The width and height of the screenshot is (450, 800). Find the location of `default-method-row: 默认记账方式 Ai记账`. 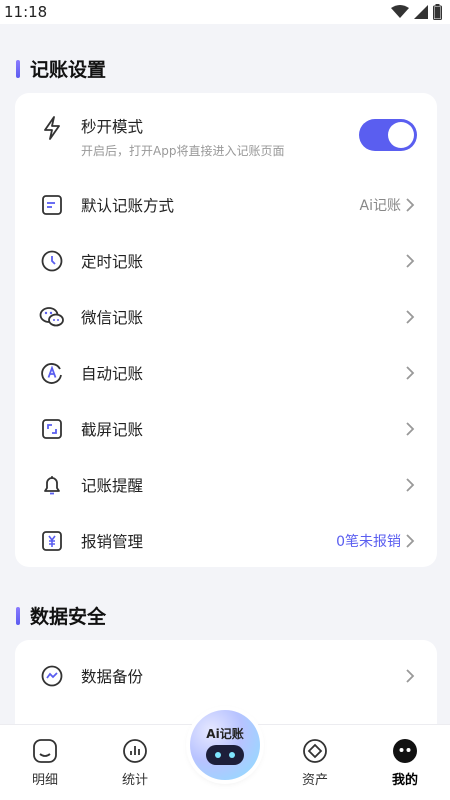

default-method-row: 默认记账方式 Ai记账 is located at coordinates (226, 205).